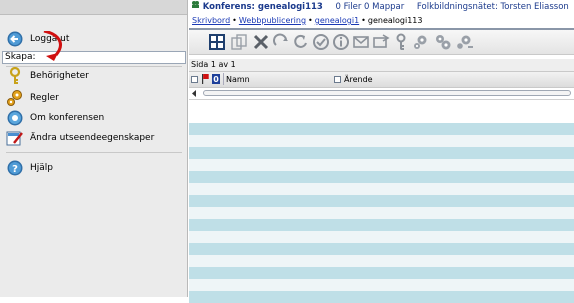 This screenshot has width=574, height=303. I want to click on sidebar-item-label: Behörigheter, so click(59, 76).